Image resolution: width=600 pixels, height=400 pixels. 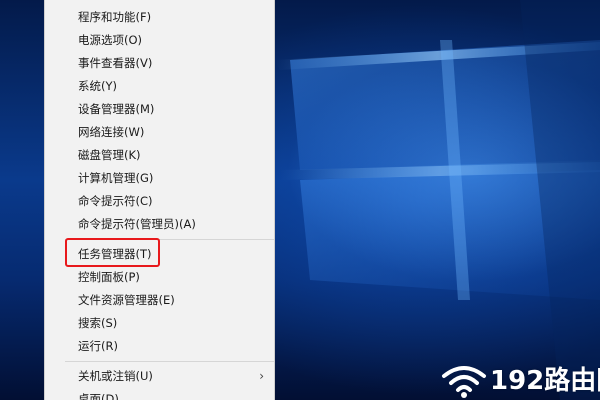 What do you see at coordinates (98, 396) in the screenshot?
I see `menu-item-label: 桌面(D)` at bounding box center [98, 396].